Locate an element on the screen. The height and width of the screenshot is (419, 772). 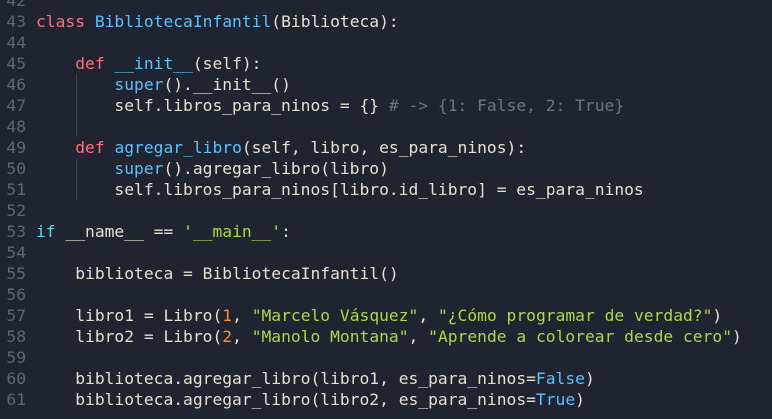
line-number: 54 is located at coordinates (16, 252).